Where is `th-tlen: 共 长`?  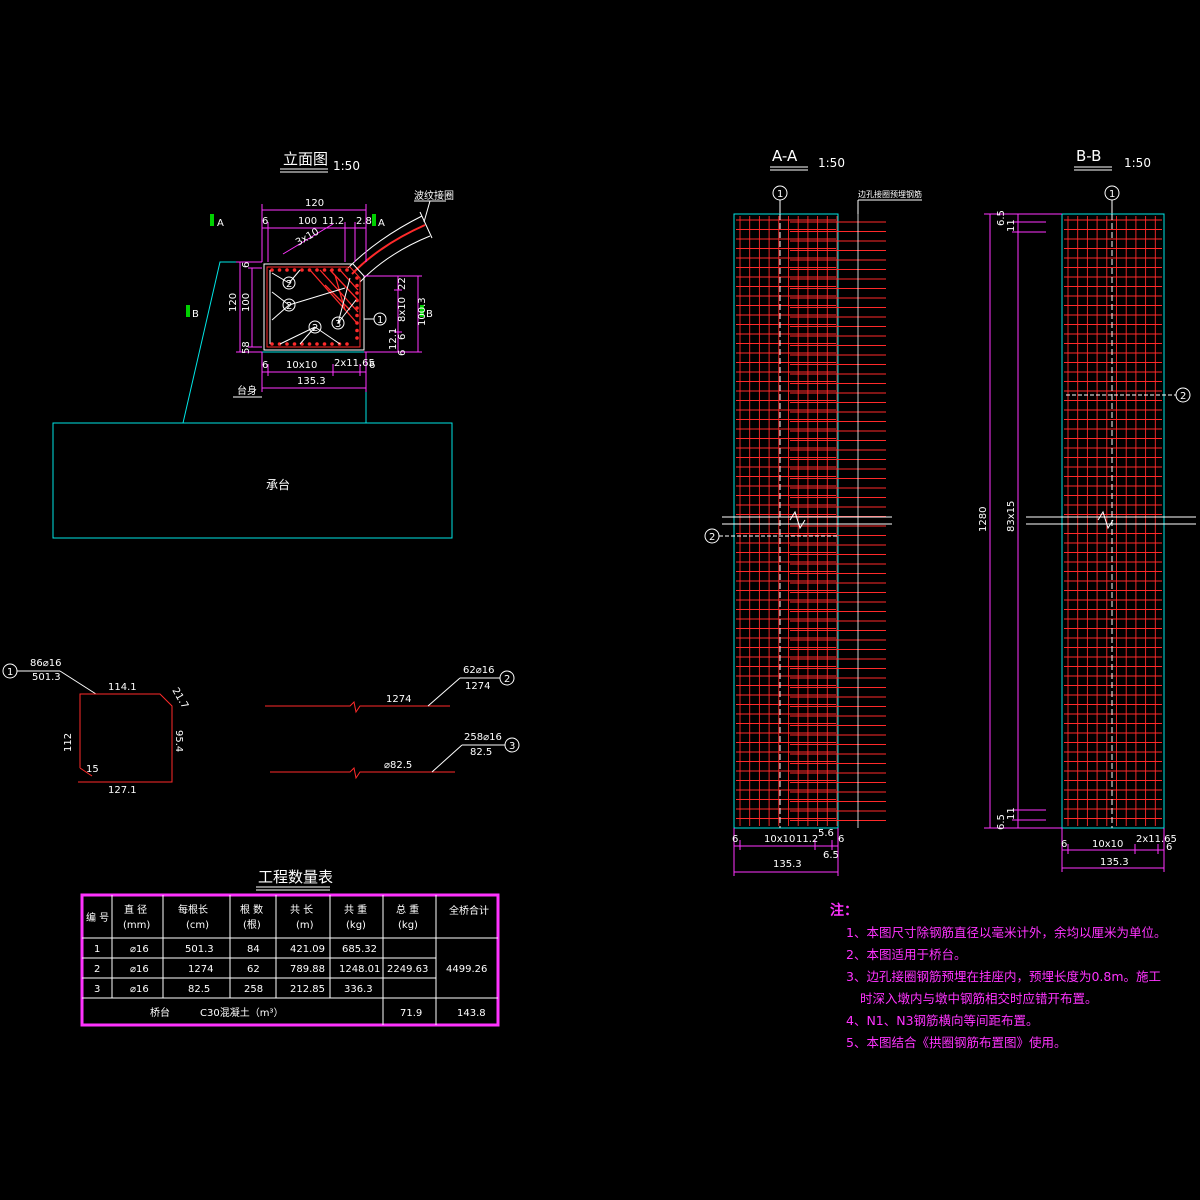
th-tlen: 共 长 is located at coordinates (301, 910).